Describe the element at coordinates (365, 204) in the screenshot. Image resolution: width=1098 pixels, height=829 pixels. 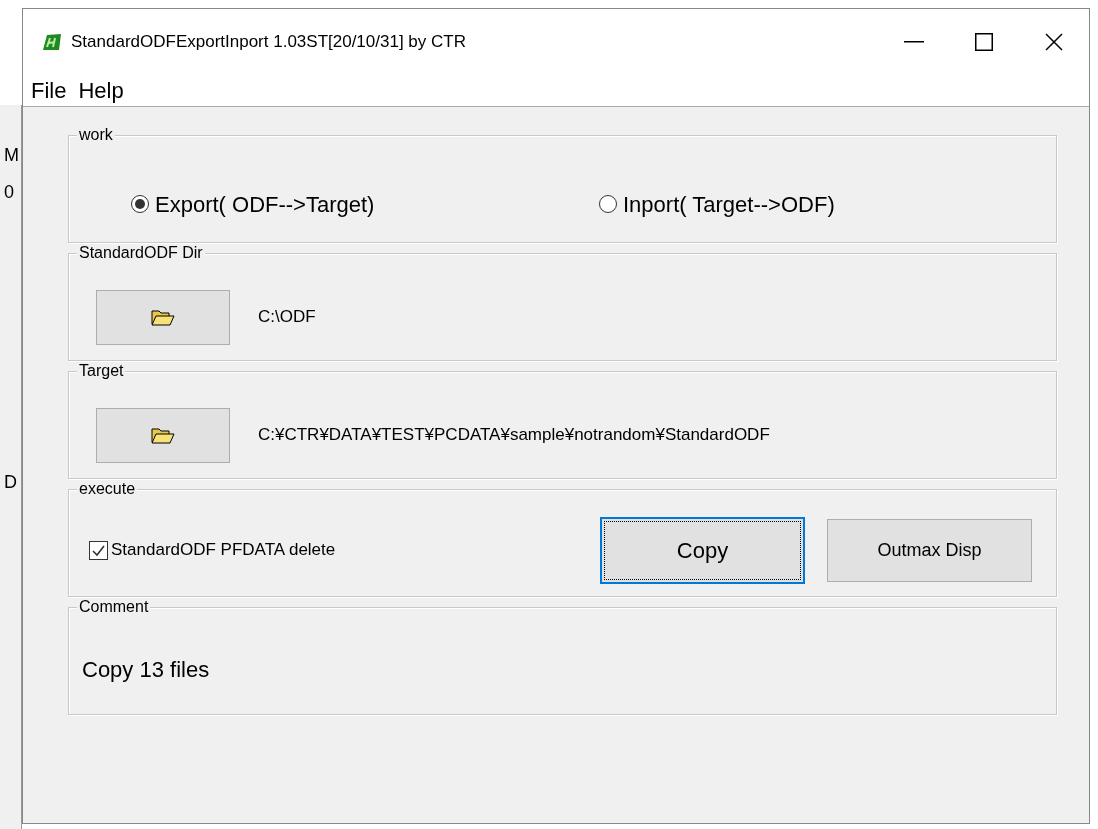
I see `radio-option: Export( ODF-->Target)` at that location.